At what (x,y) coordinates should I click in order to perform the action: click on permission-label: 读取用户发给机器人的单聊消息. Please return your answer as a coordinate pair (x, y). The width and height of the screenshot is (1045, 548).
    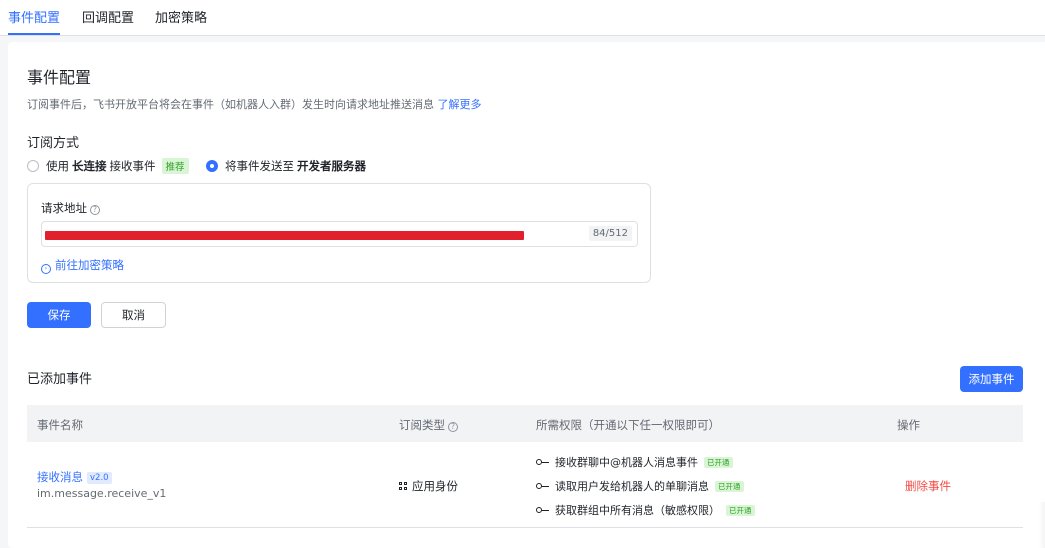
    Looking at the image, I should click on (632, 486).